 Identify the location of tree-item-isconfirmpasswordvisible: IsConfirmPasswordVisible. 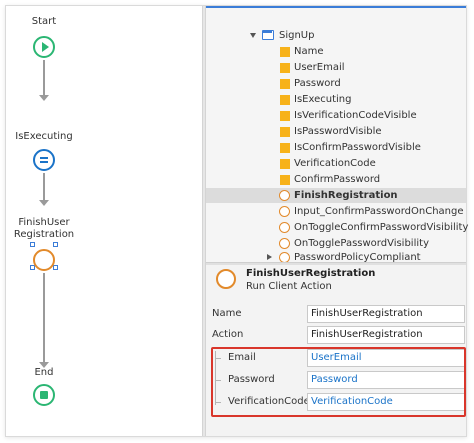
(336, 147).